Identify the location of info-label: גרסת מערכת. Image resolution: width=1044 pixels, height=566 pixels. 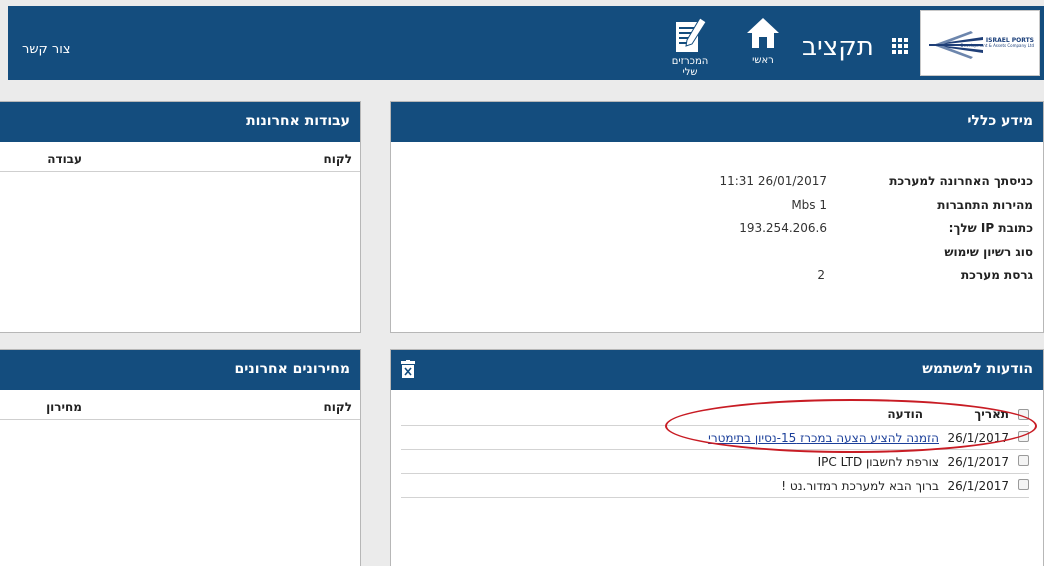
(996, 275).